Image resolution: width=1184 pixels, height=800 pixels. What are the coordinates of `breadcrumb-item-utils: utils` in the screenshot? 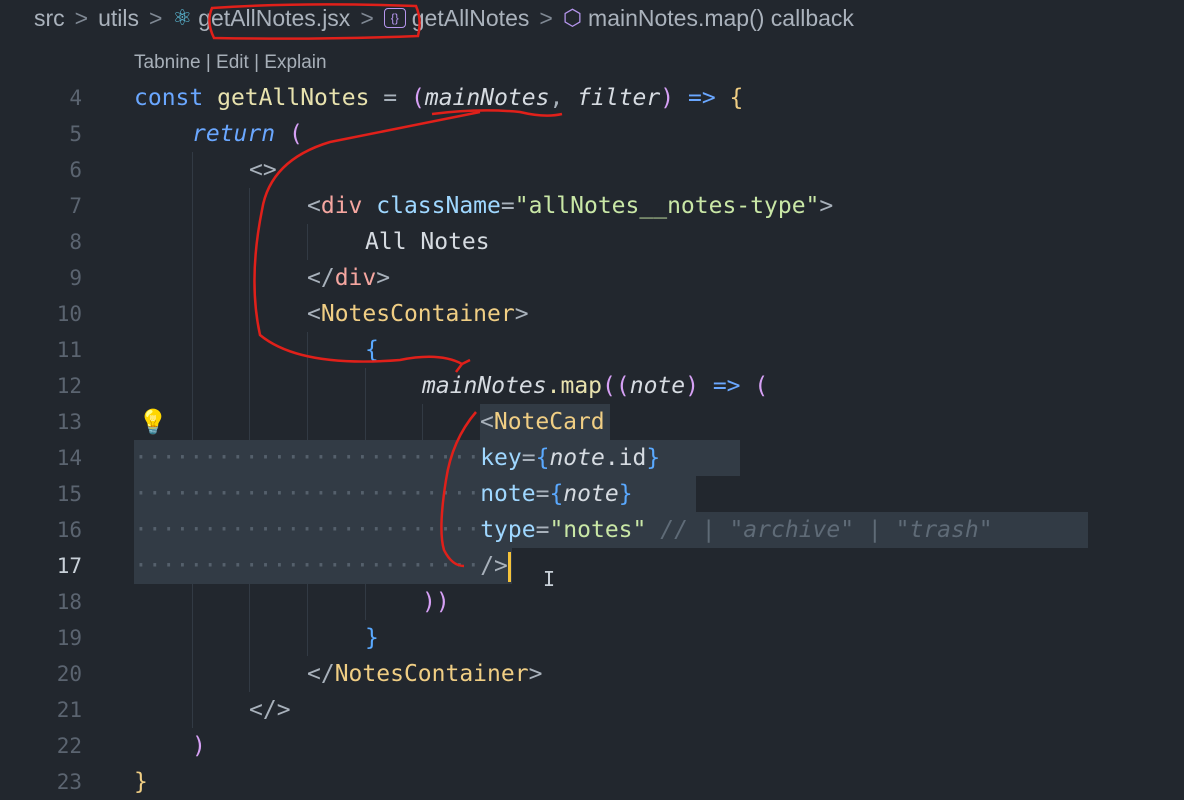 It's located at (118, 18).